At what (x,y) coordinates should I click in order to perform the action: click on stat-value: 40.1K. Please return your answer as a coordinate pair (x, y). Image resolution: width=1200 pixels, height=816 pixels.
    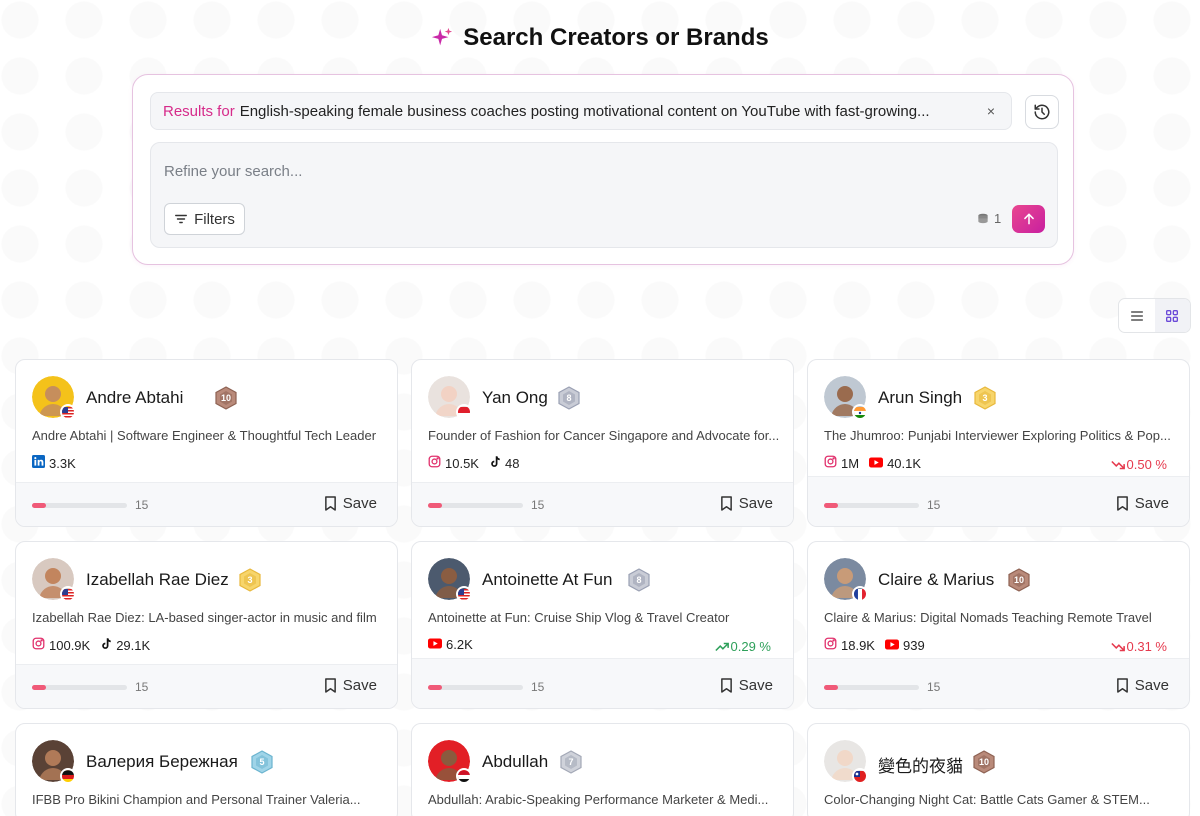
    Looking at the image, I should click on (904, 463).